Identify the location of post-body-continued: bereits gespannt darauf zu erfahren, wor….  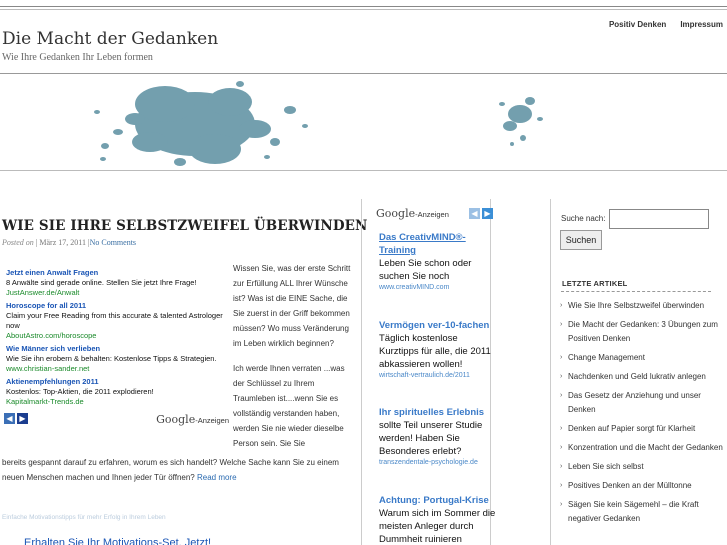
(178, 470).